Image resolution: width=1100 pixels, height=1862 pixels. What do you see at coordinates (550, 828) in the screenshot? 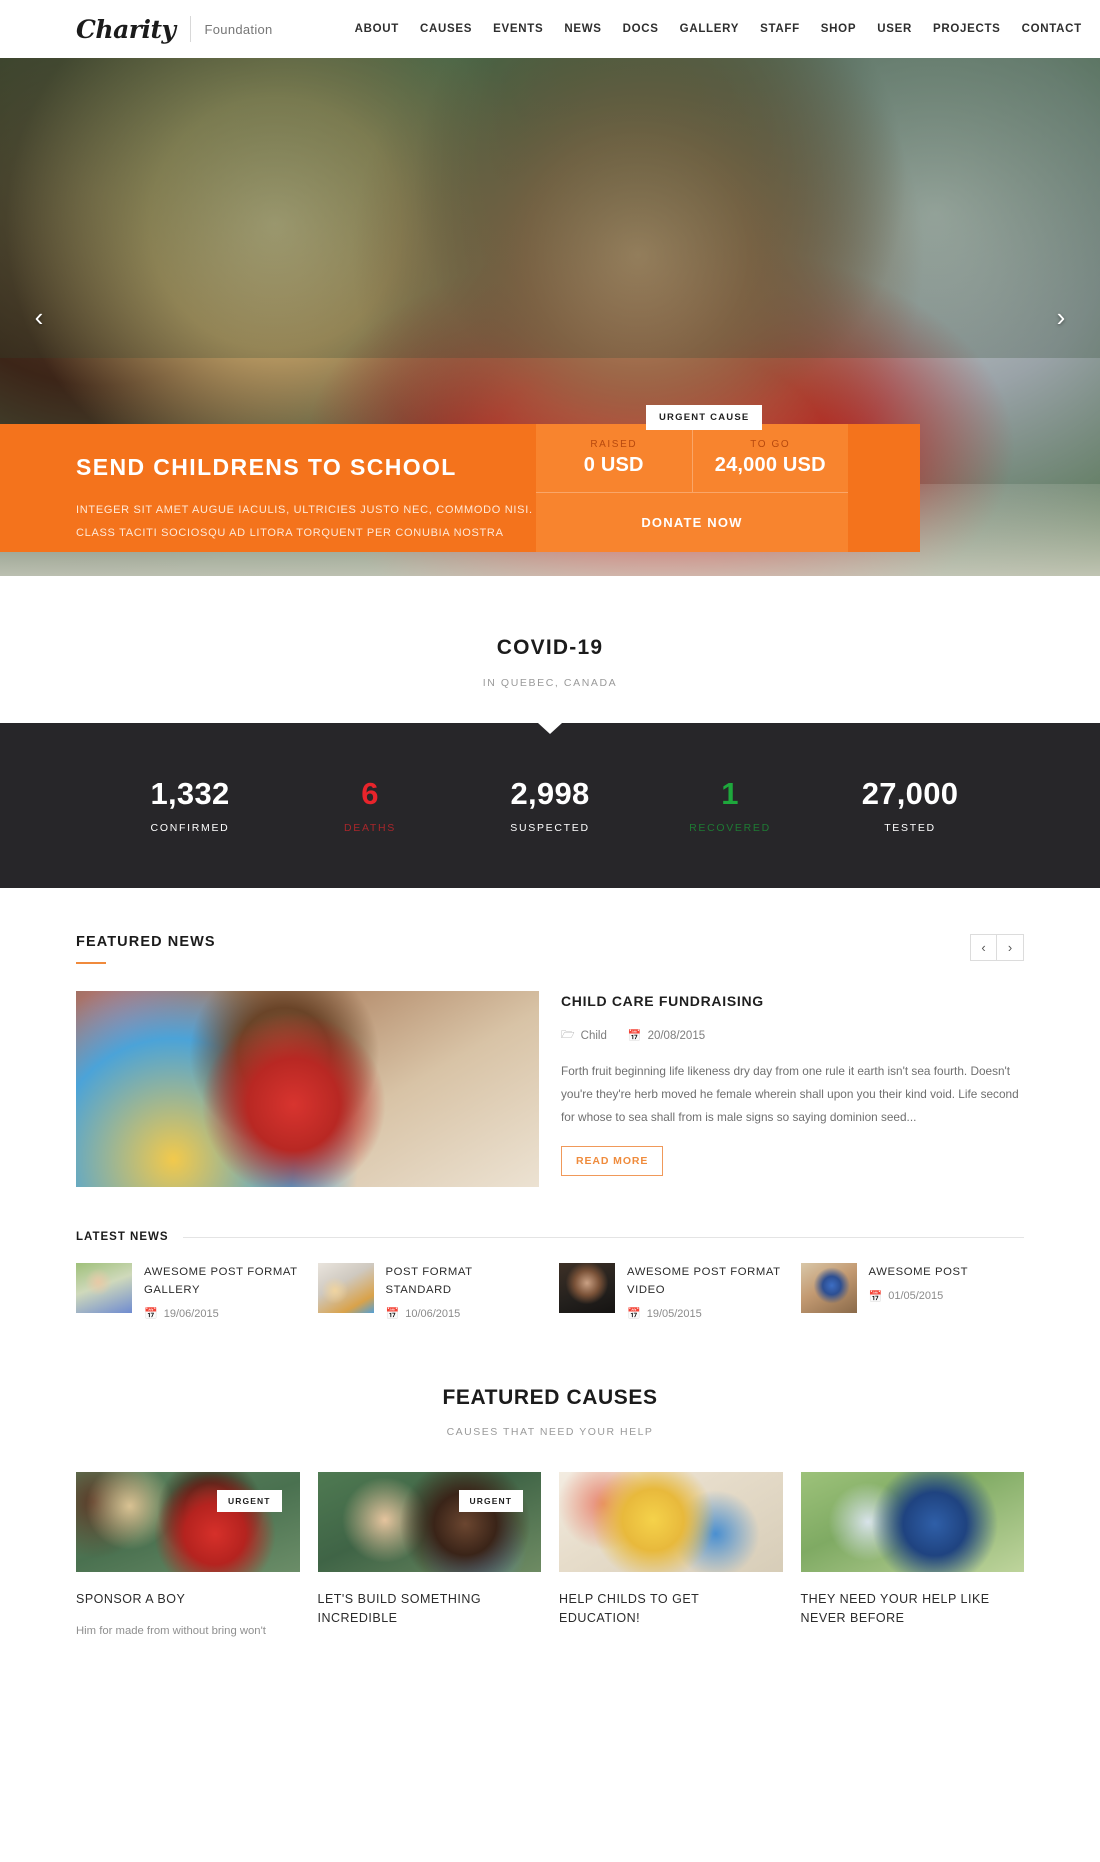
I see `covid-suspected-label: SUSPECTED` at bounding box center [550, 828].